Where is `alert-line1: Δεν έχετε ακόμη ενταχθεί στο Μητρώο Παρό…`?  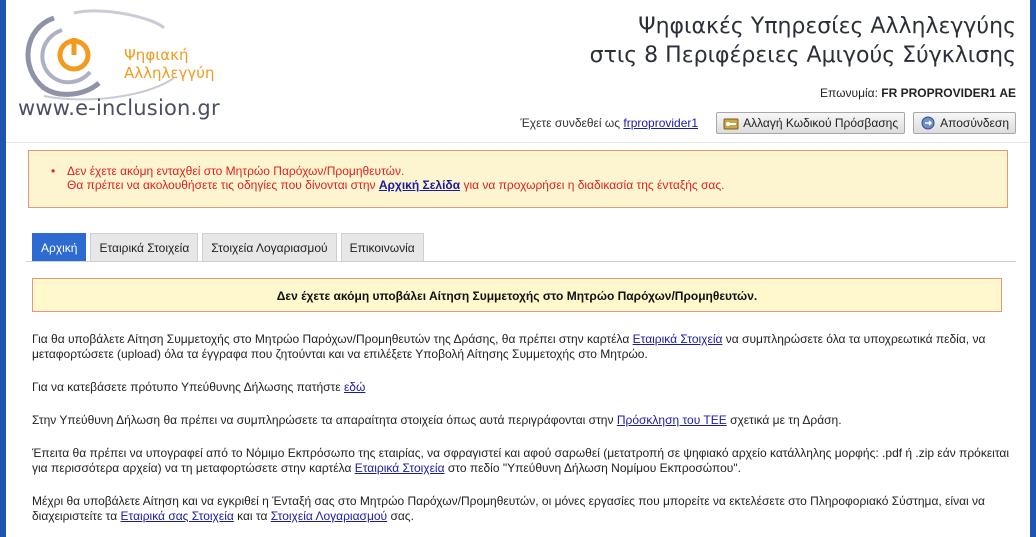
alert-line1: Δεν έχετε ακόμη ενταχθεί στο Μητρώο Παρό… is located at coordinates (236, 171).